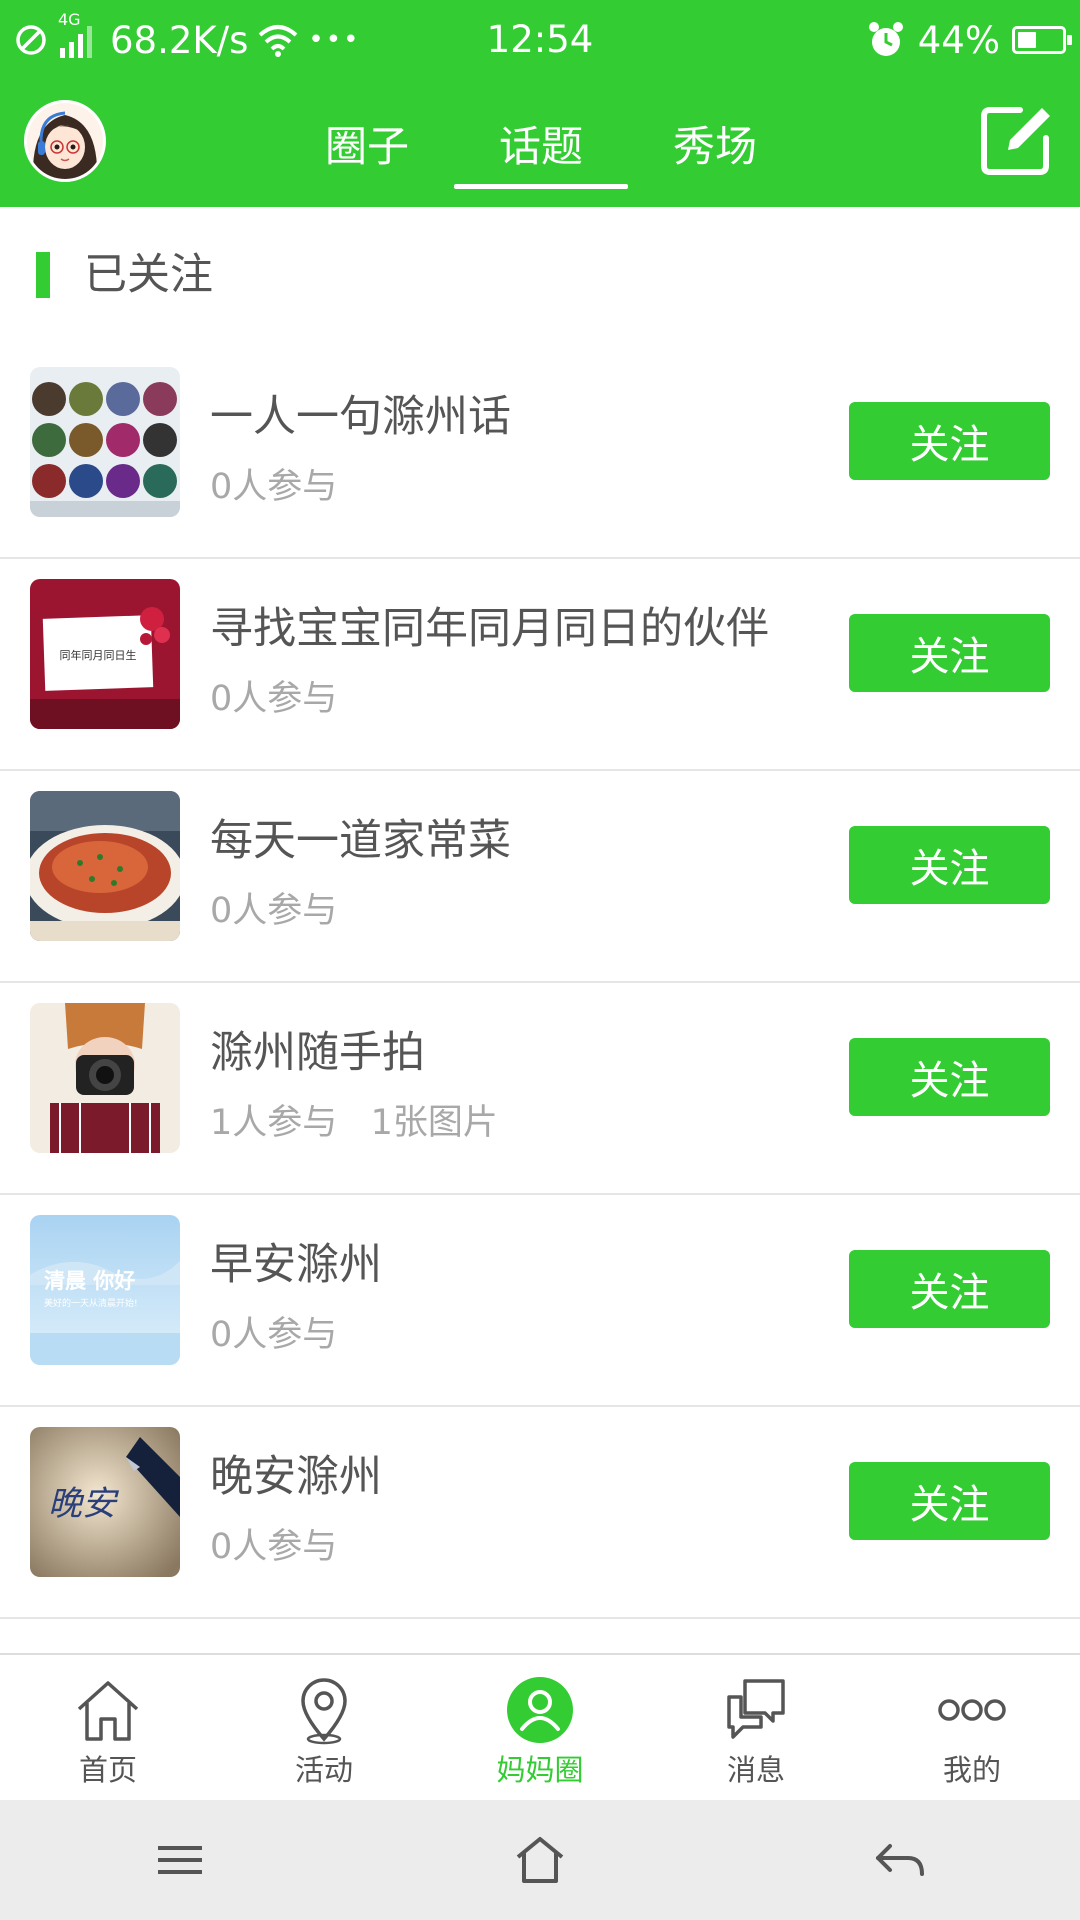 The height and width of the screenshot is (1920, 1080). I want to click on home-nav-button, so click(540, 1860).